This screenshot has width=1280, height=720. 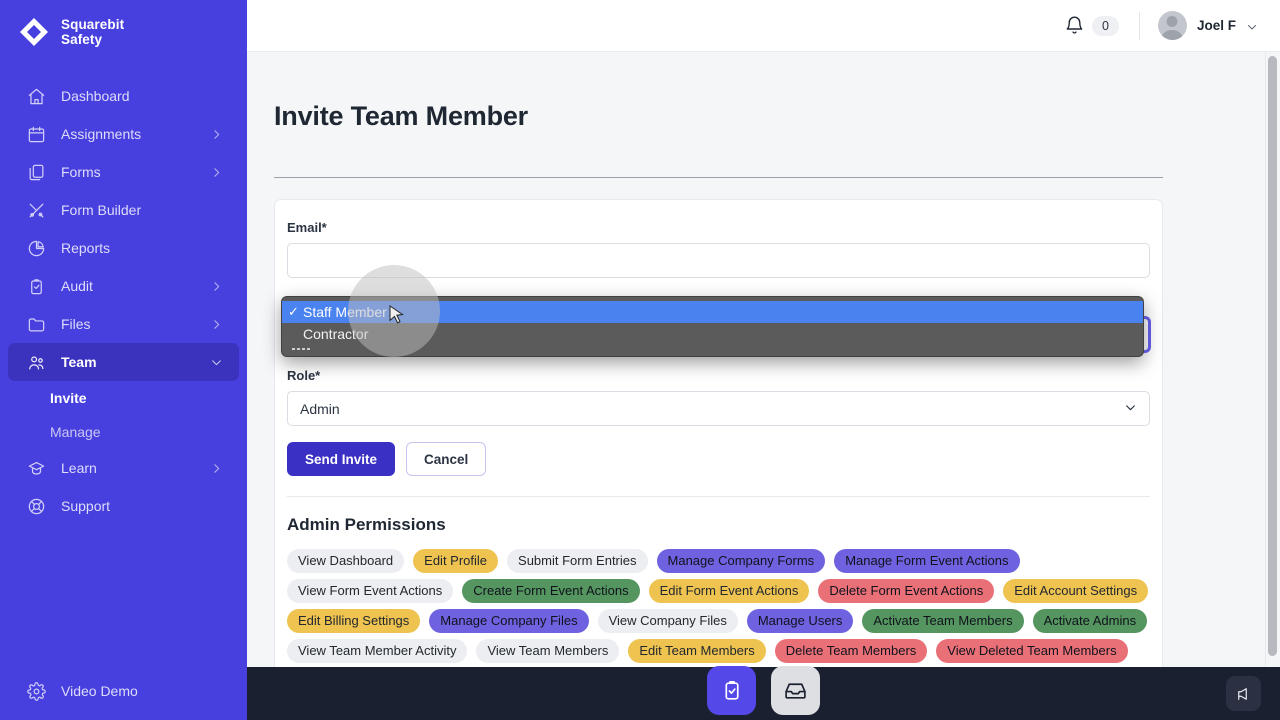 I want to click on permission-badge: View Company Files, so click(x=667, y=621).